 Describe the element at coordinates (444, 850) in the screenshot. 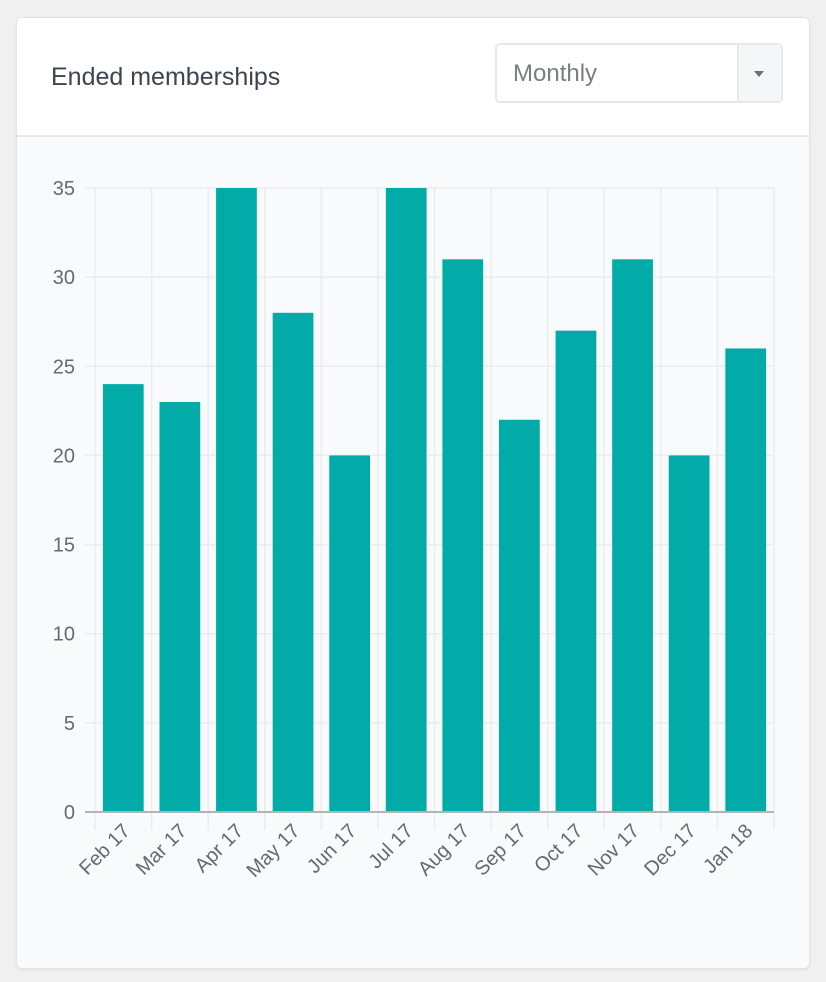

I see `x-tick-label: Aug 17` at that location.